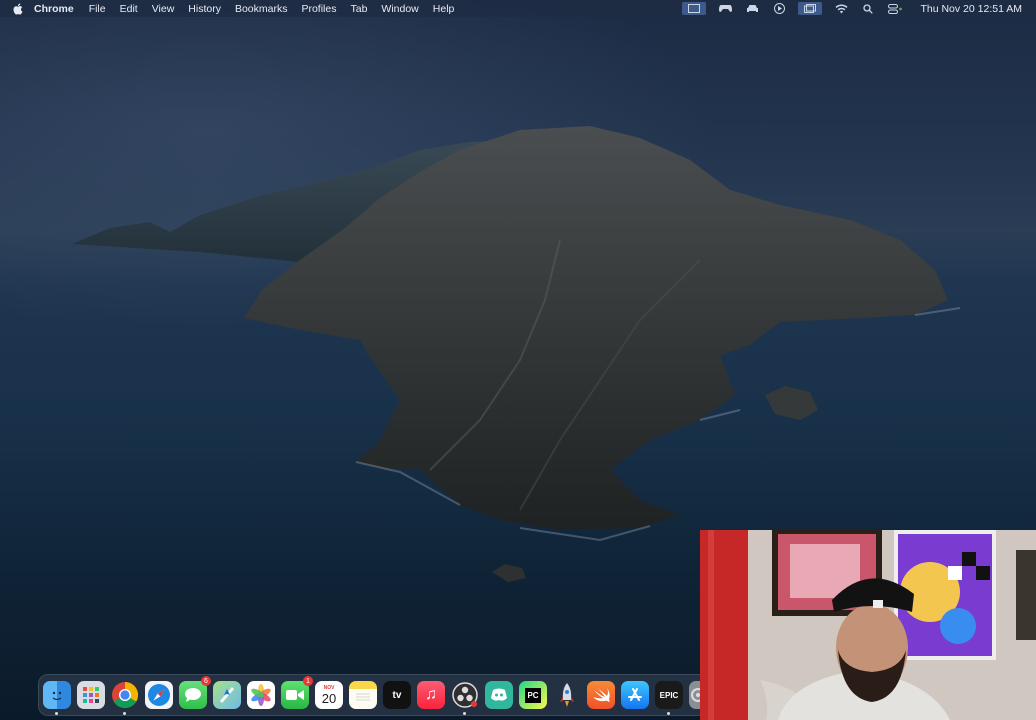 This screenshot has height=720, width=1036. Describe the element at coordinates (57, 698) in the screenshot. I see `finder-icon` at that location.